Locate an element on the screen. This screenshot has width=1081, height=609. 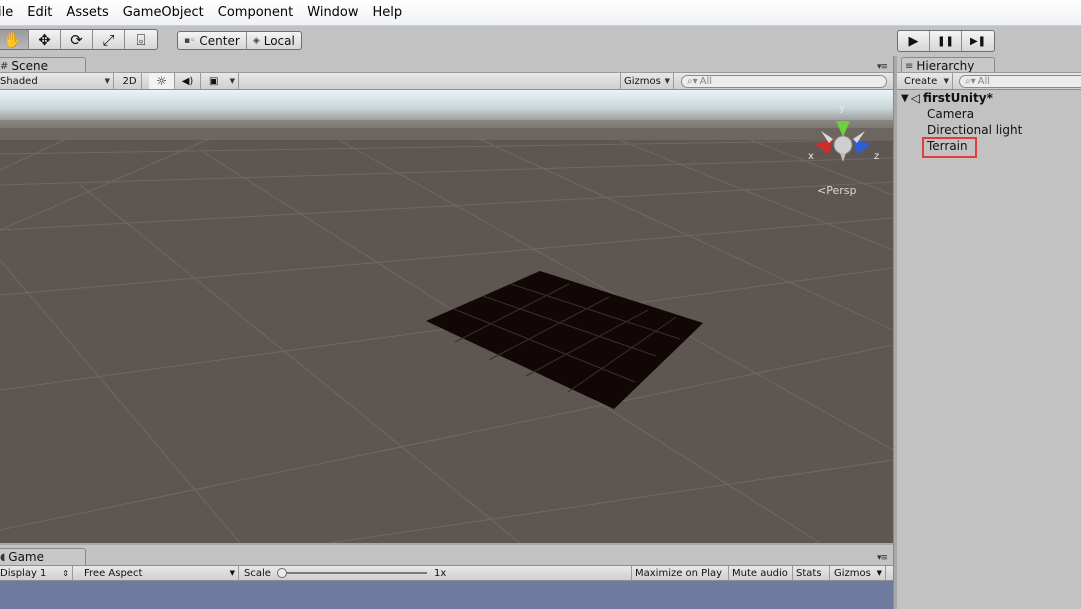
lighting-toggle: ☼ is located at coordinates (162, 81).